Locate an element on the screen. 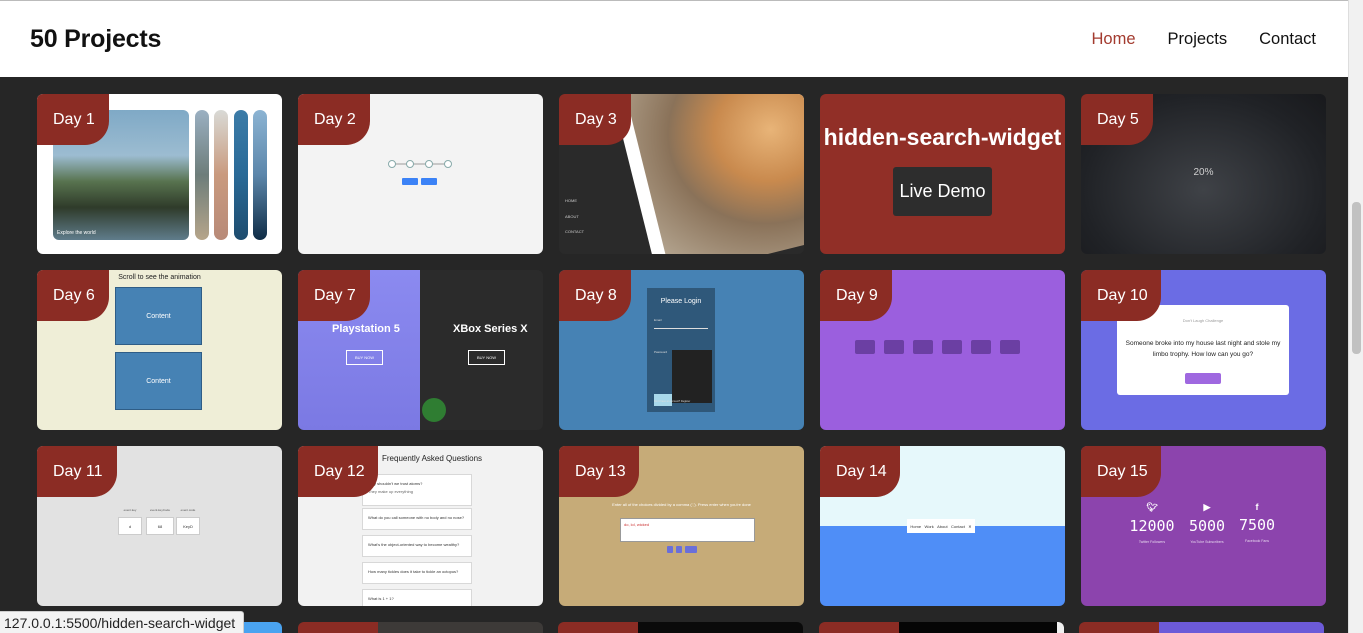  day-badge: Day 2 is located at coordinates (334, 119).